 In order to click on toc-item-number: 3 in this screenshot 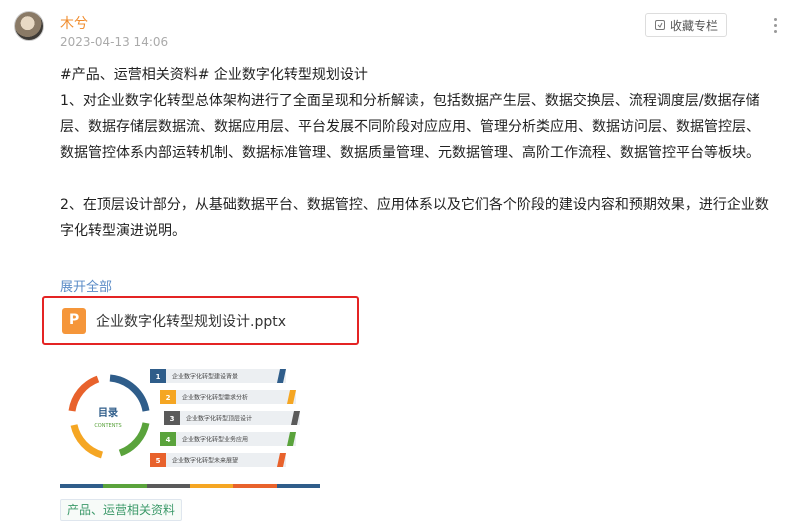, I will do `click(172, 419)`.